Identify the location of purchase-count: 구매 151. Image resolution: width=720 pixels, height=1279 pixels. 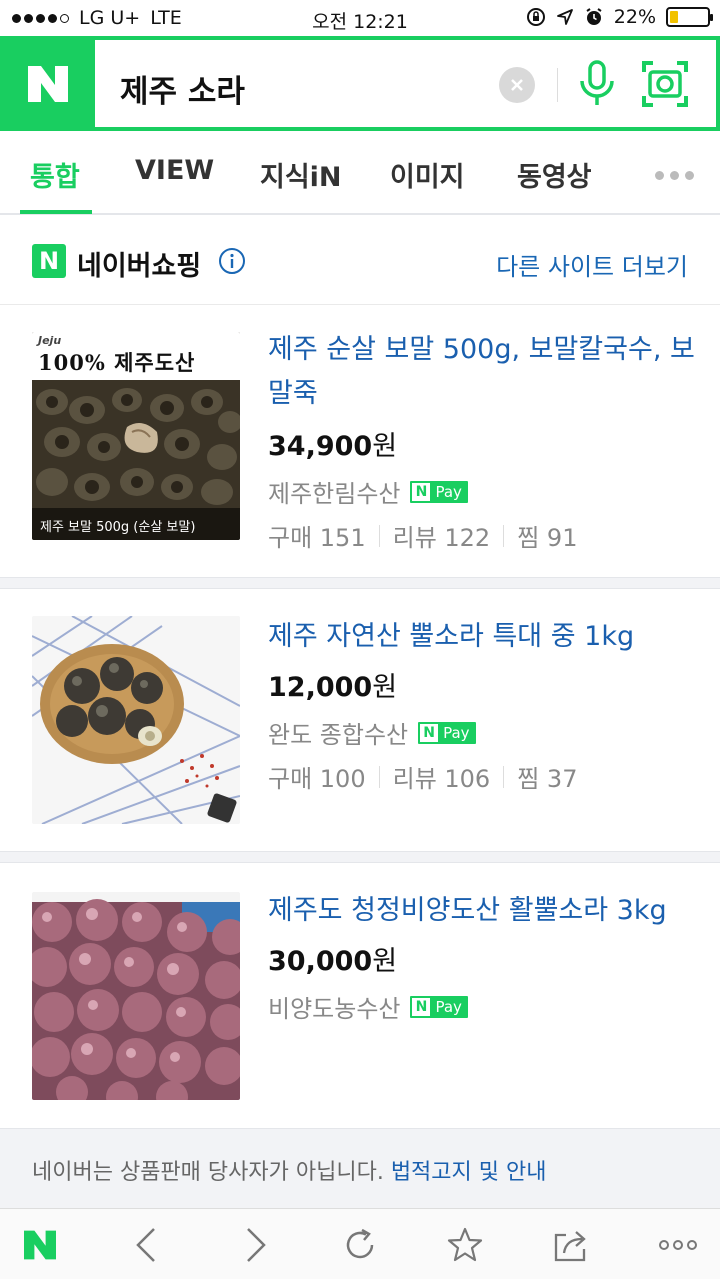
(317, 538).